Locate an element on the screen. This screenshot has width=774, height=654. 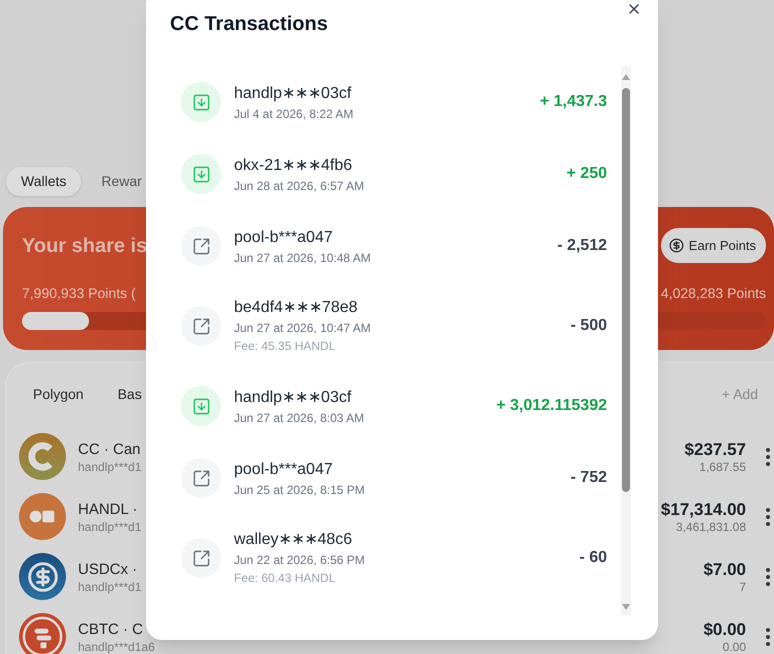
token-balance: 7 is located at coordinates (742, 587).